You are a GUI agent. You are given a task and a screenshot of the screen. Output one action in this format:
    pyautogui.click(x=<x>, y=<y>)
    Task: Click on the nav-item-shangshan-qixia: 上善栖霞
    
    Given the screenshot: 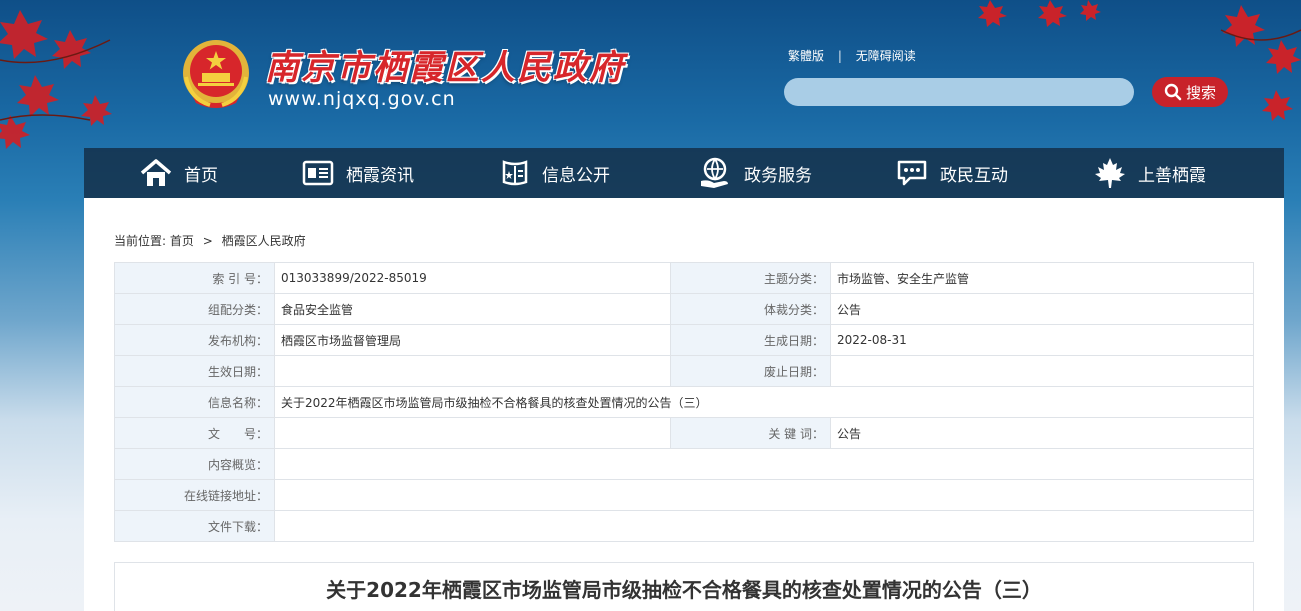 What is the action you would take?
    pyautogui.click(x=1150, y=173)
    